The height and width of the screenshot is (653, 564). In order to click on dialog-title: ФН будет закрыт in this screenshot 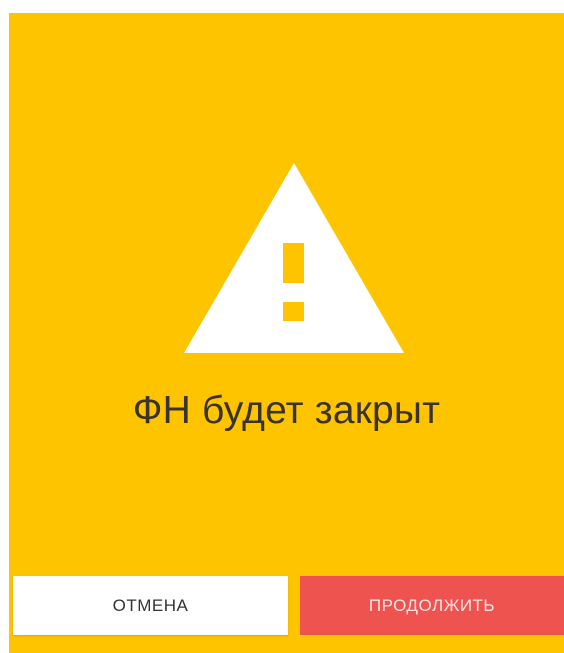, I will do `click(286, 410)`.